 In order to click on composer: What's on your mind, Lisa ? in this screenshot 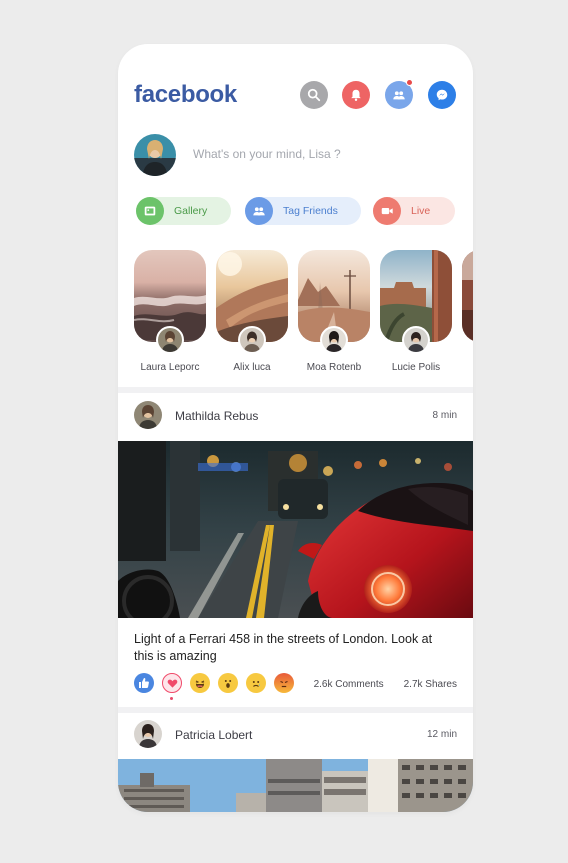, I will do `click(295, 155)`.